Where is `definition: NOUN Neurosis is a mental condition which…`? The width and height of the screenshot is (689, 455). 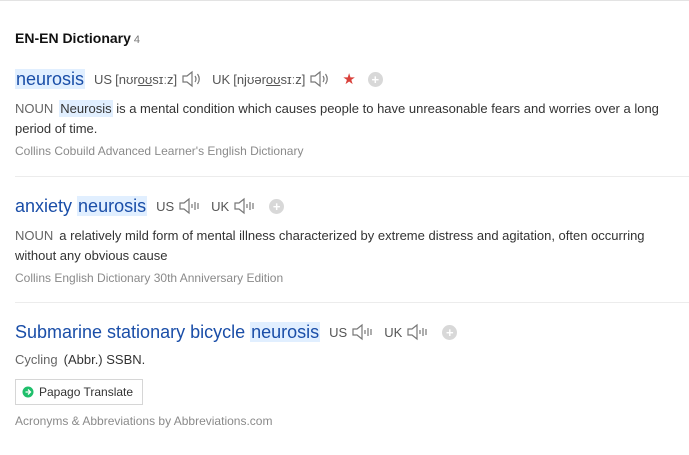 definition: NOUN Neurosis is a mental condition which… is located at coordinates (347, 119).